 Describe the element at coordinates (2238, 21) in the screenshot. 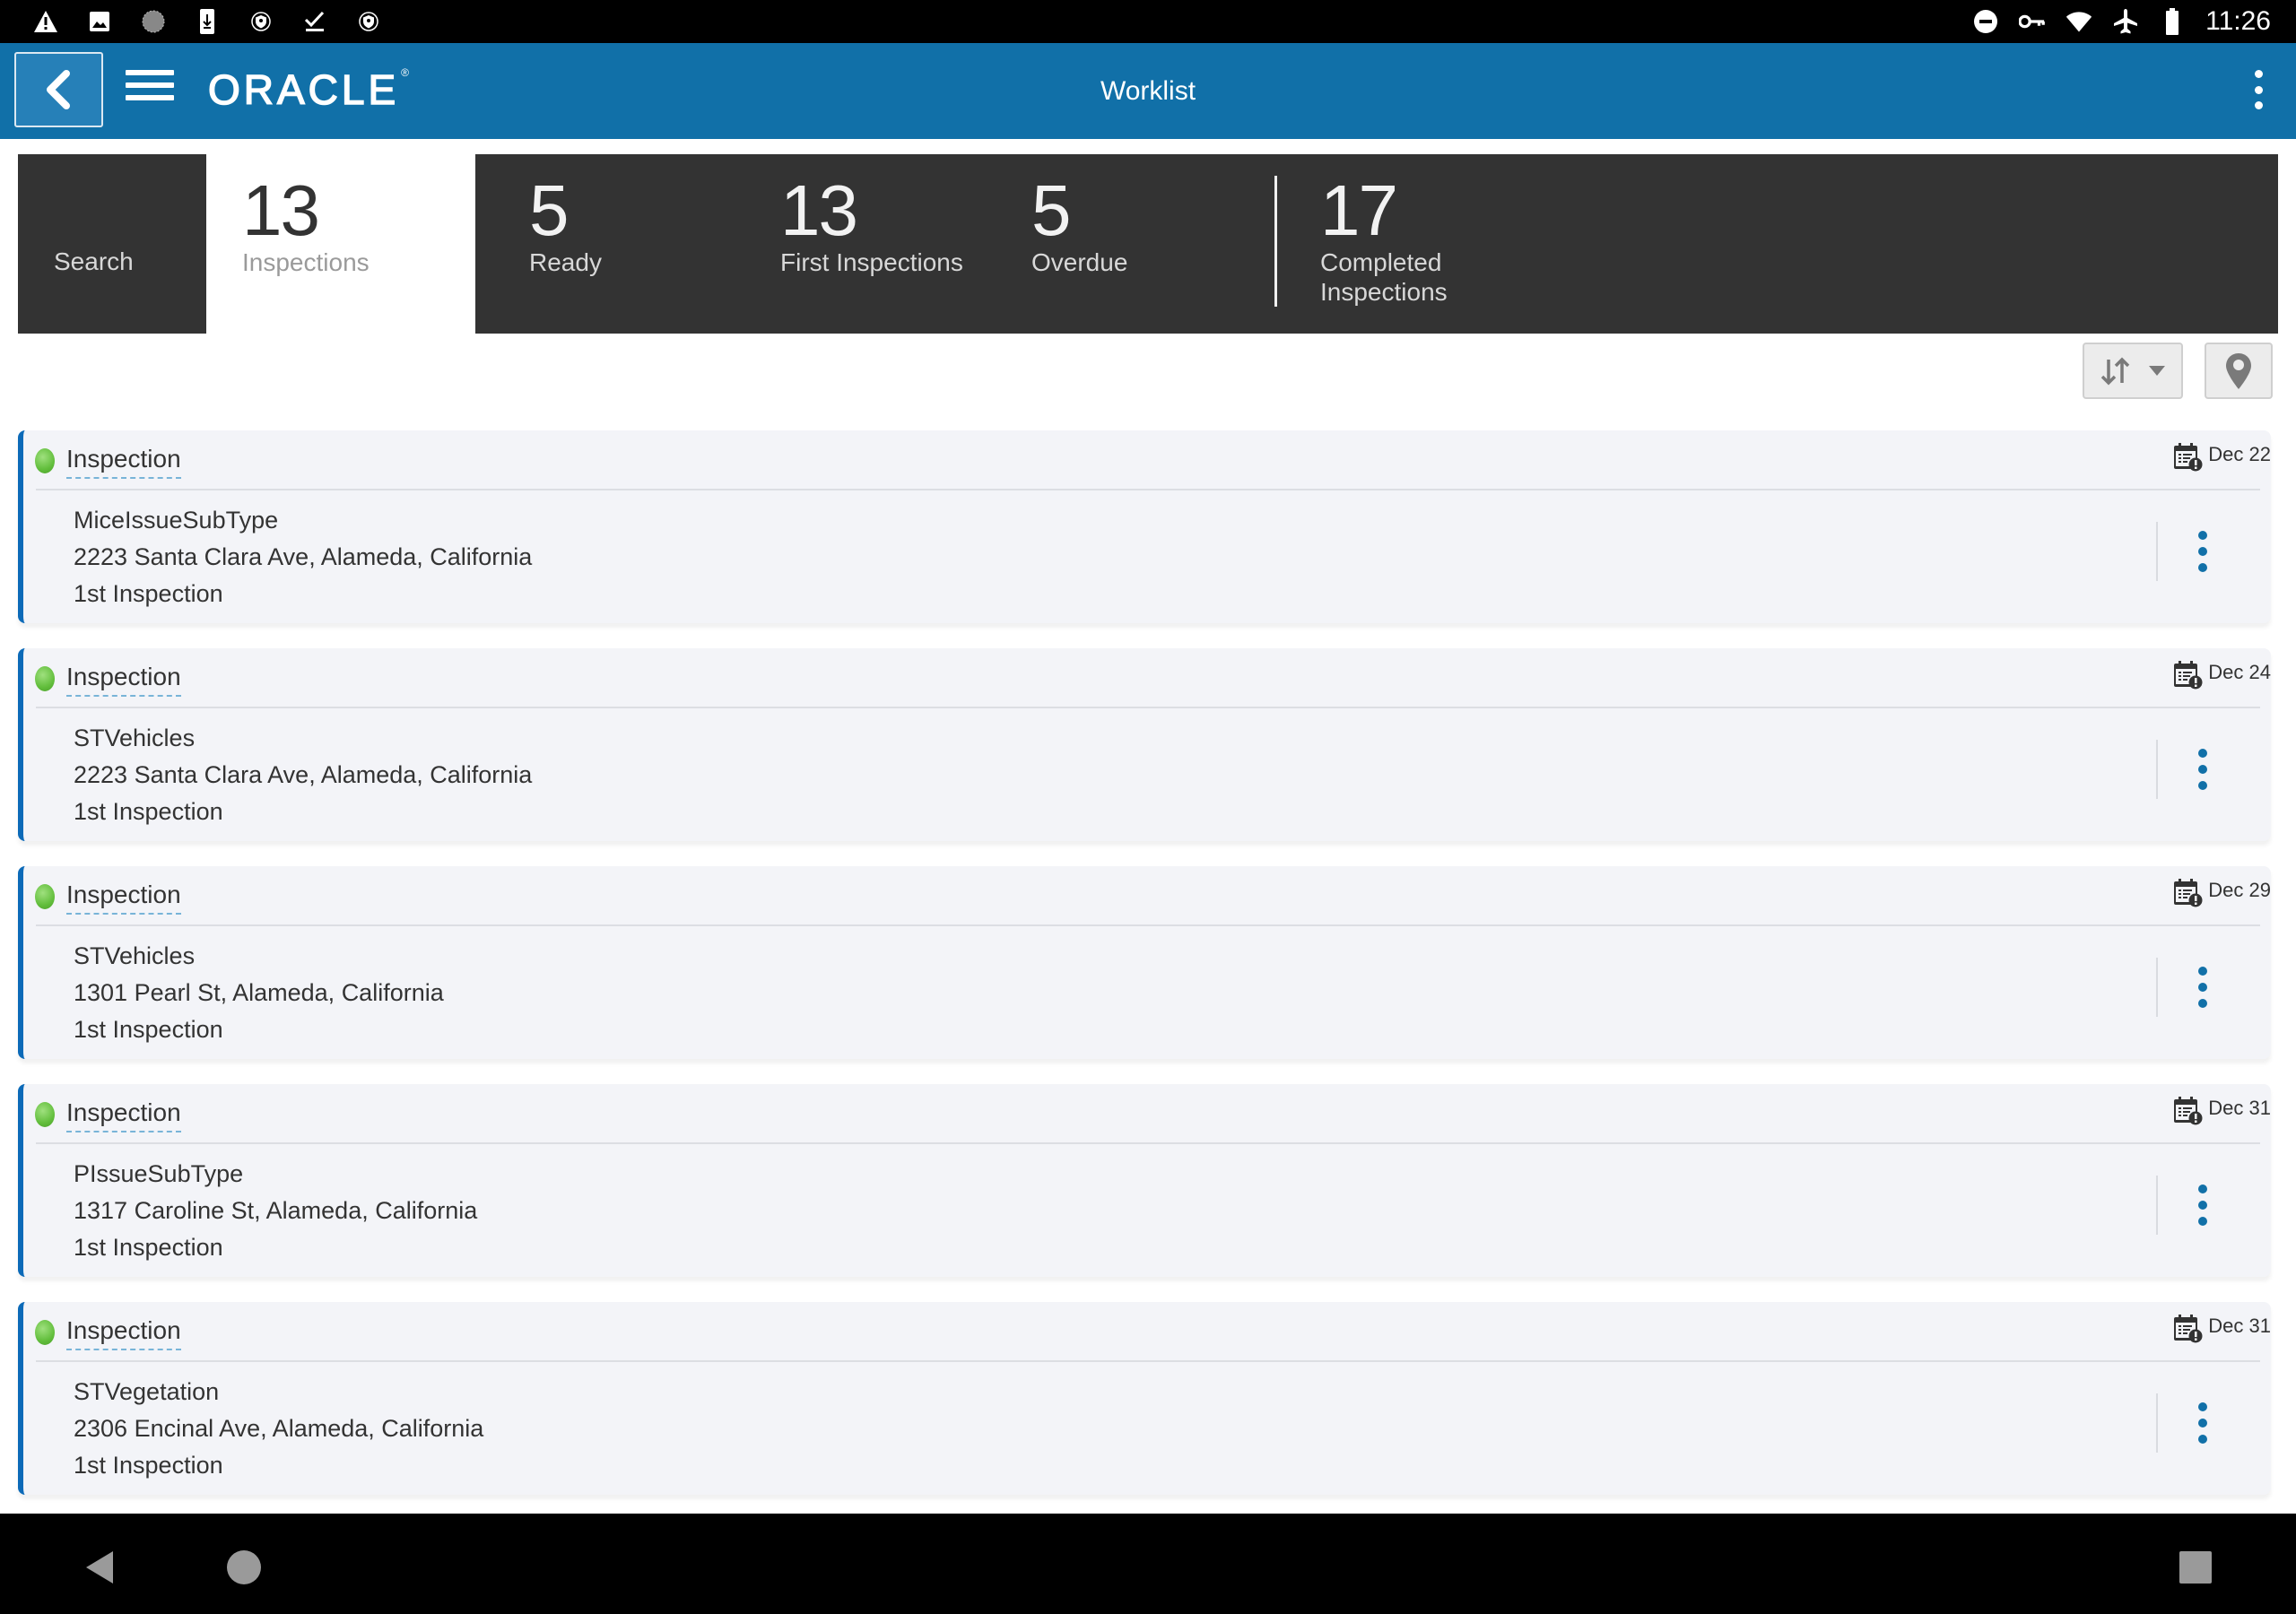

I see `clock: 11:26` at that location.